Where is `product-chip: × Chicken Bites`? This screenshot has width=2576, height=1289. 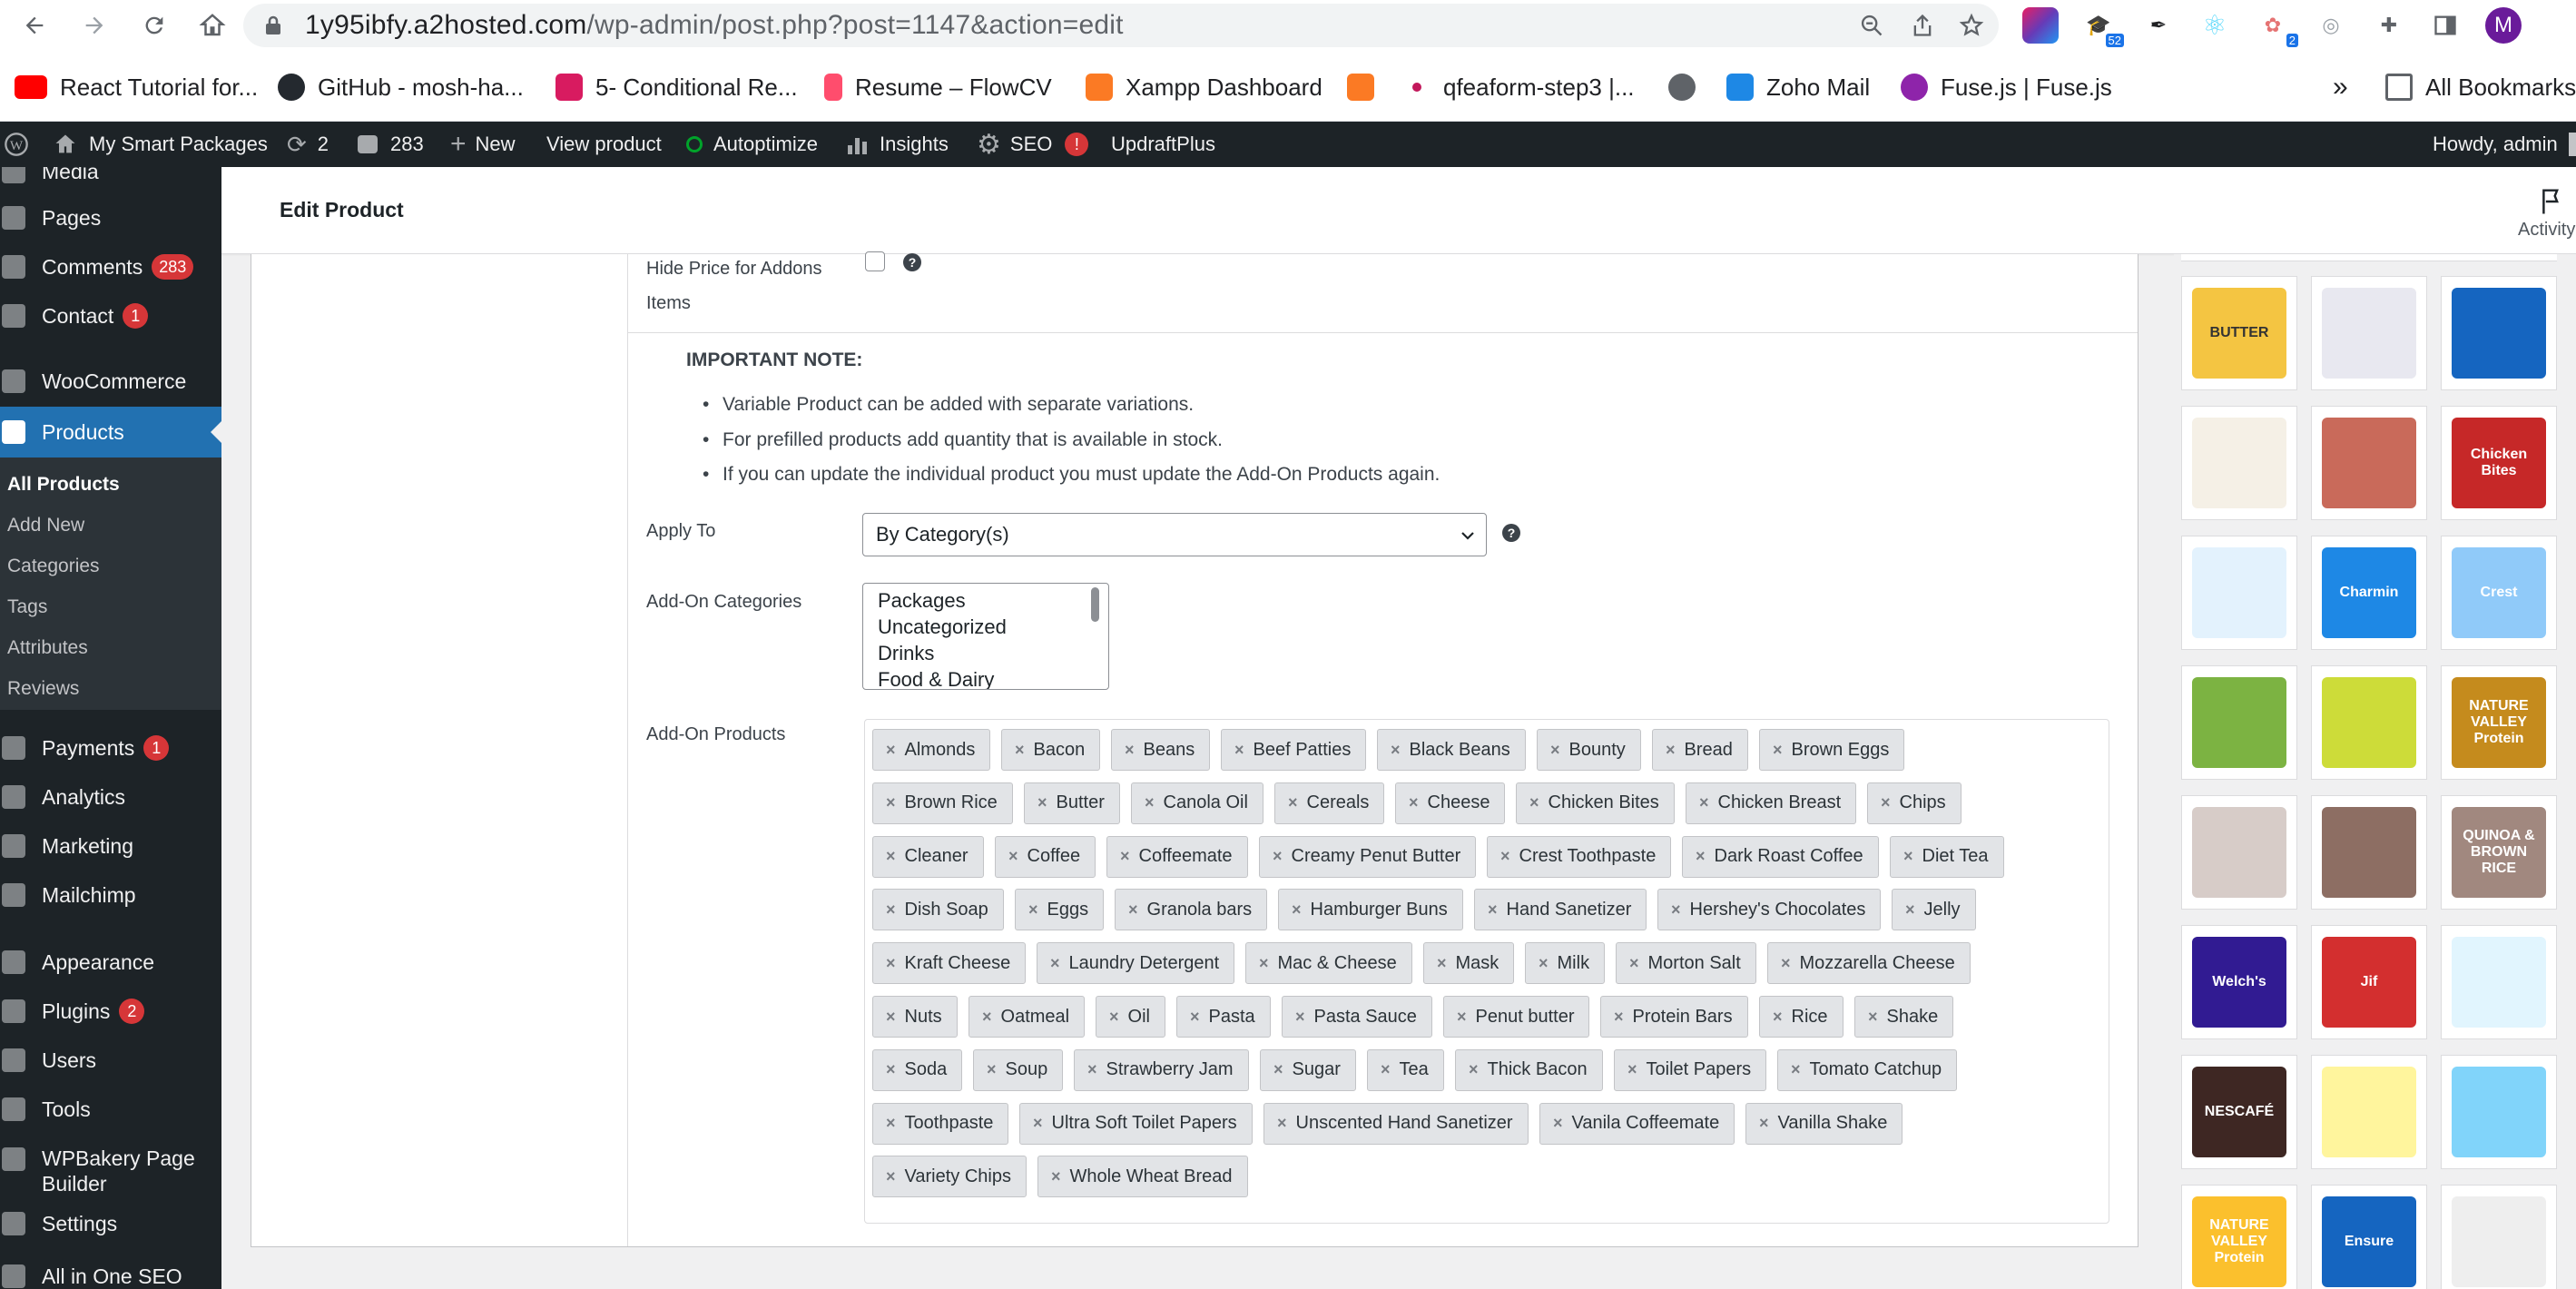 product-chip: × Chicken Bites is located at coordinates (1595, 803).